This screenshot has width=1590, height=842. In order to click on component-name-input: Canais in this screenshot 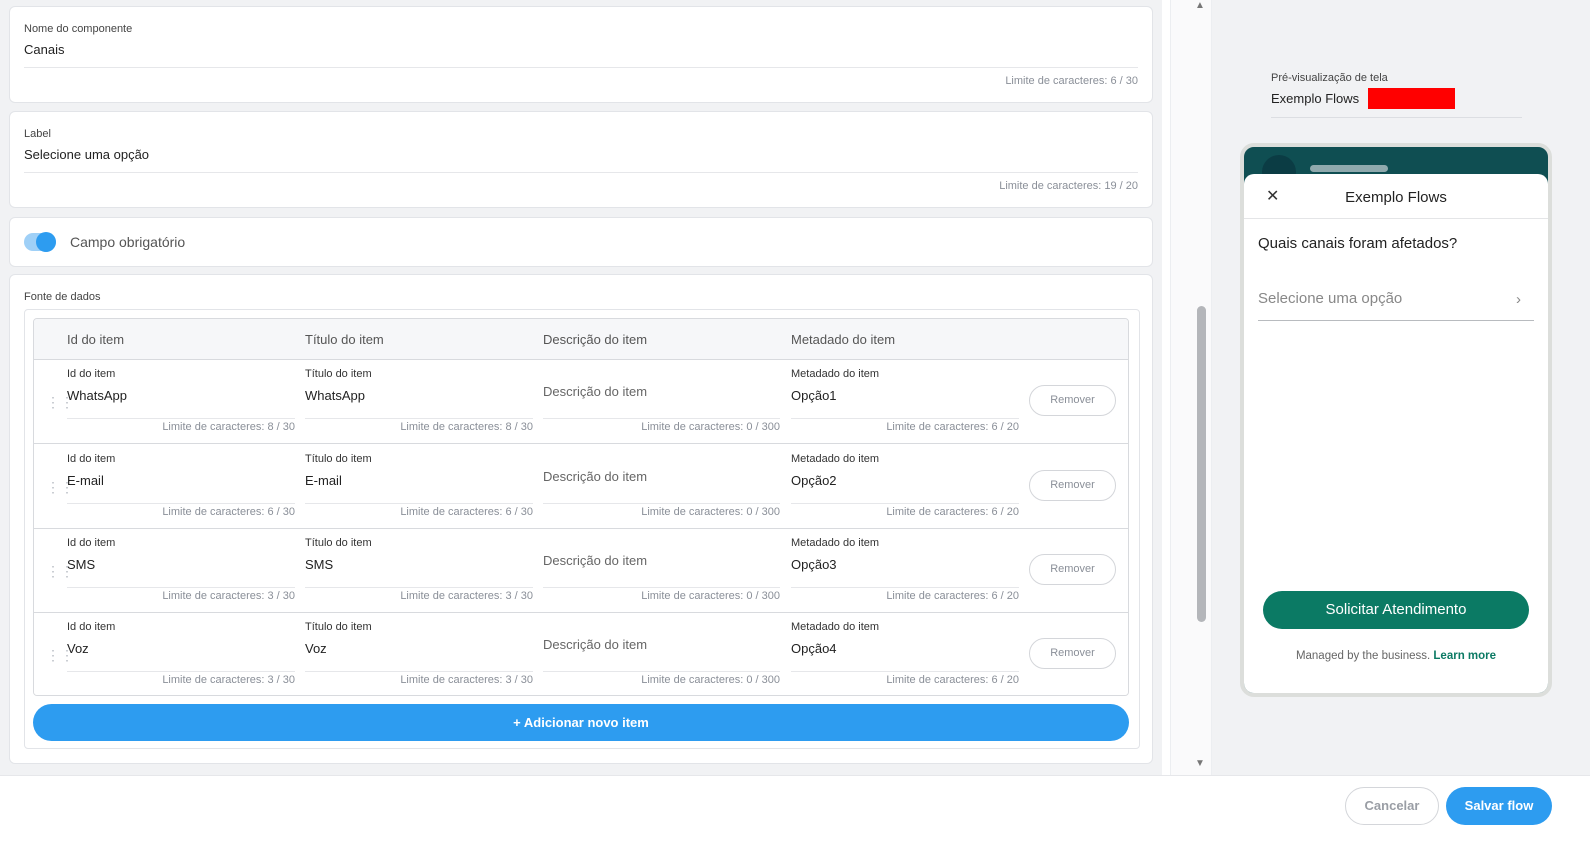, I will do `click(44, 49)`.